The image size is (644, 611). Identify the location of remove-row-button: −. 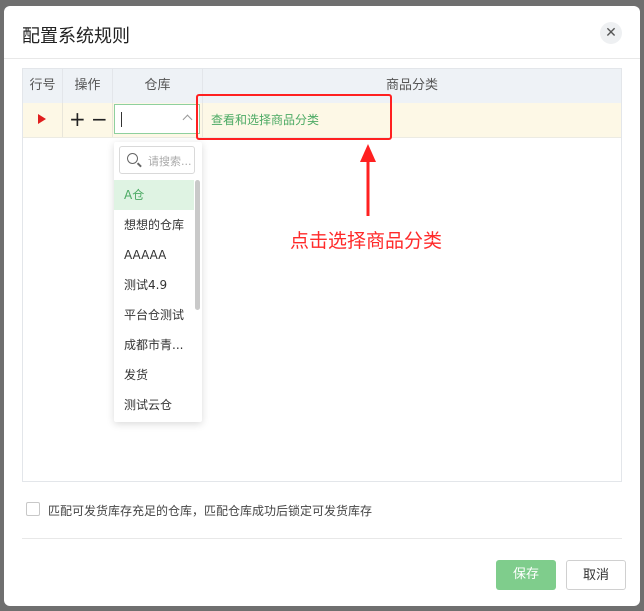
(99, 119).